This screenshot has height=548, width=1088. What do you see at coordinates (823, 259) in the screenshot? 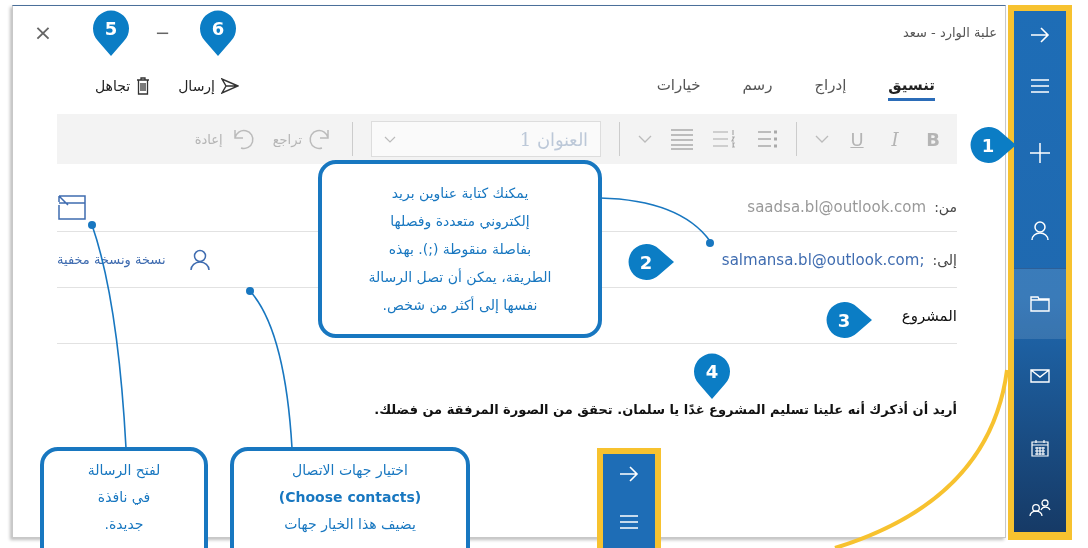
I see `to-address: salmansa.bl@outlook.com;` at bounding box center [823, 259].